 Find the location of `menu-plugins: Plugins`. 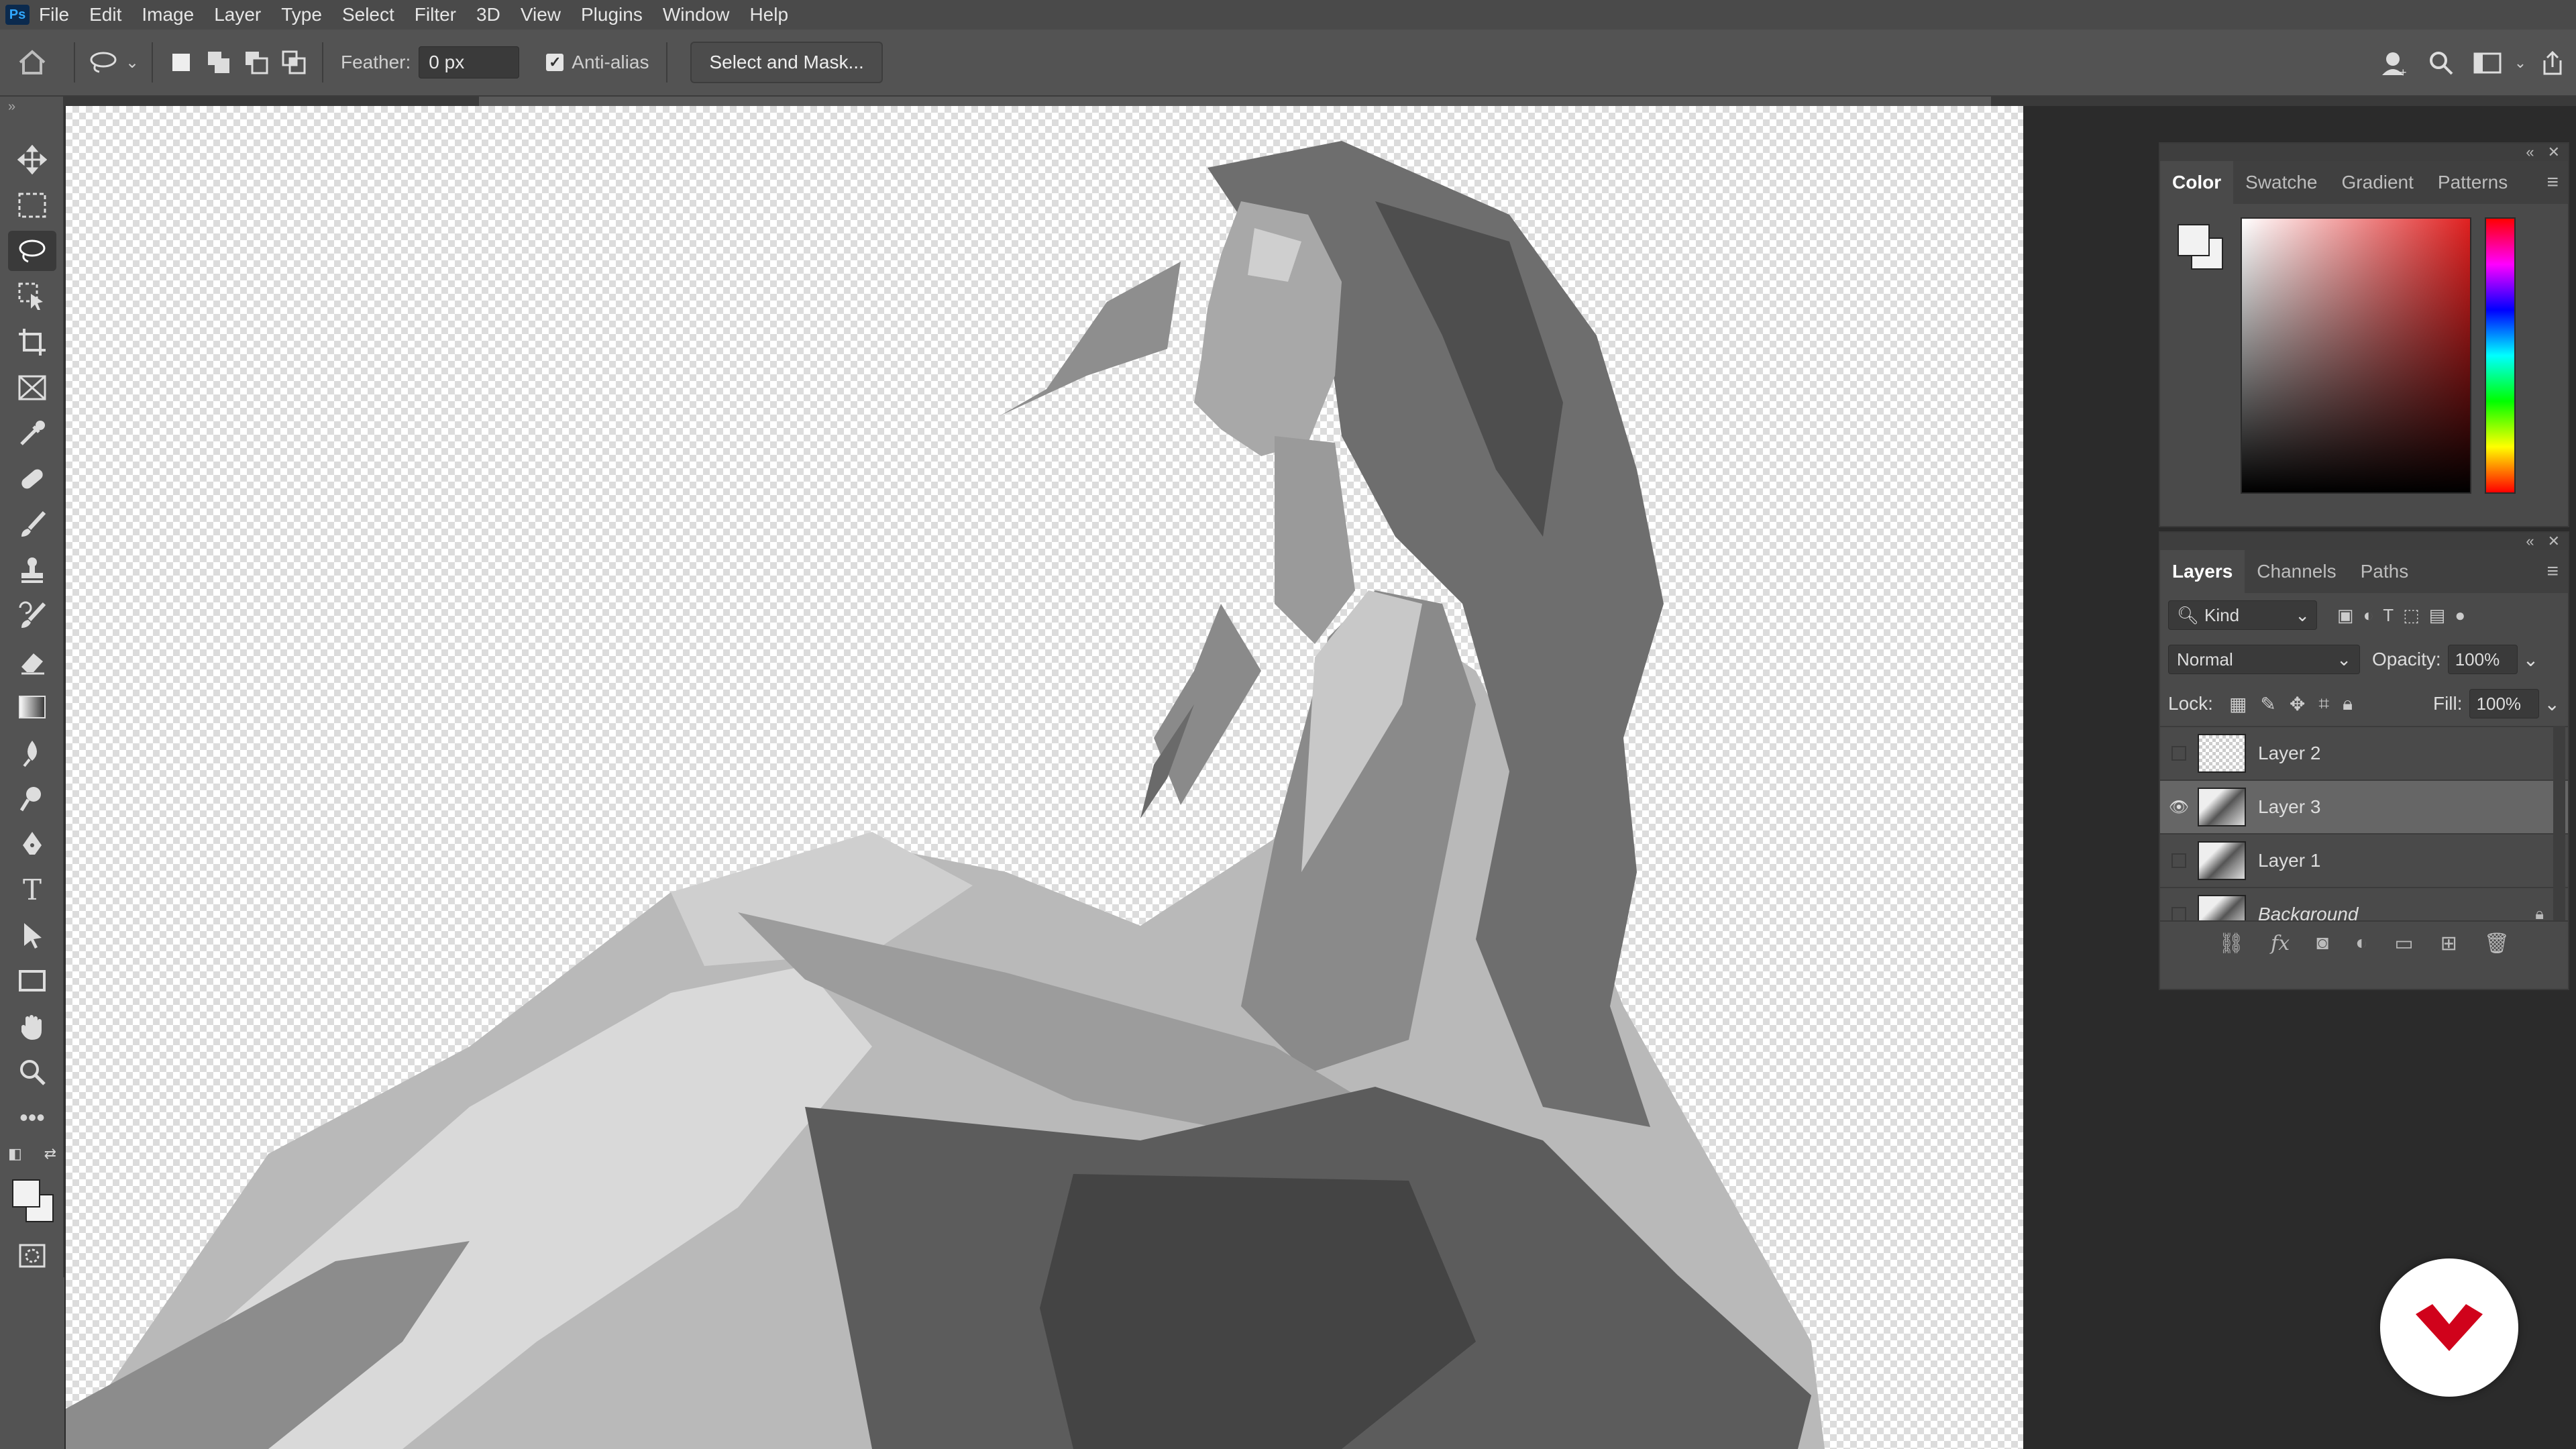

menu-plugins: Plugins is located at coordinates (612, 14).